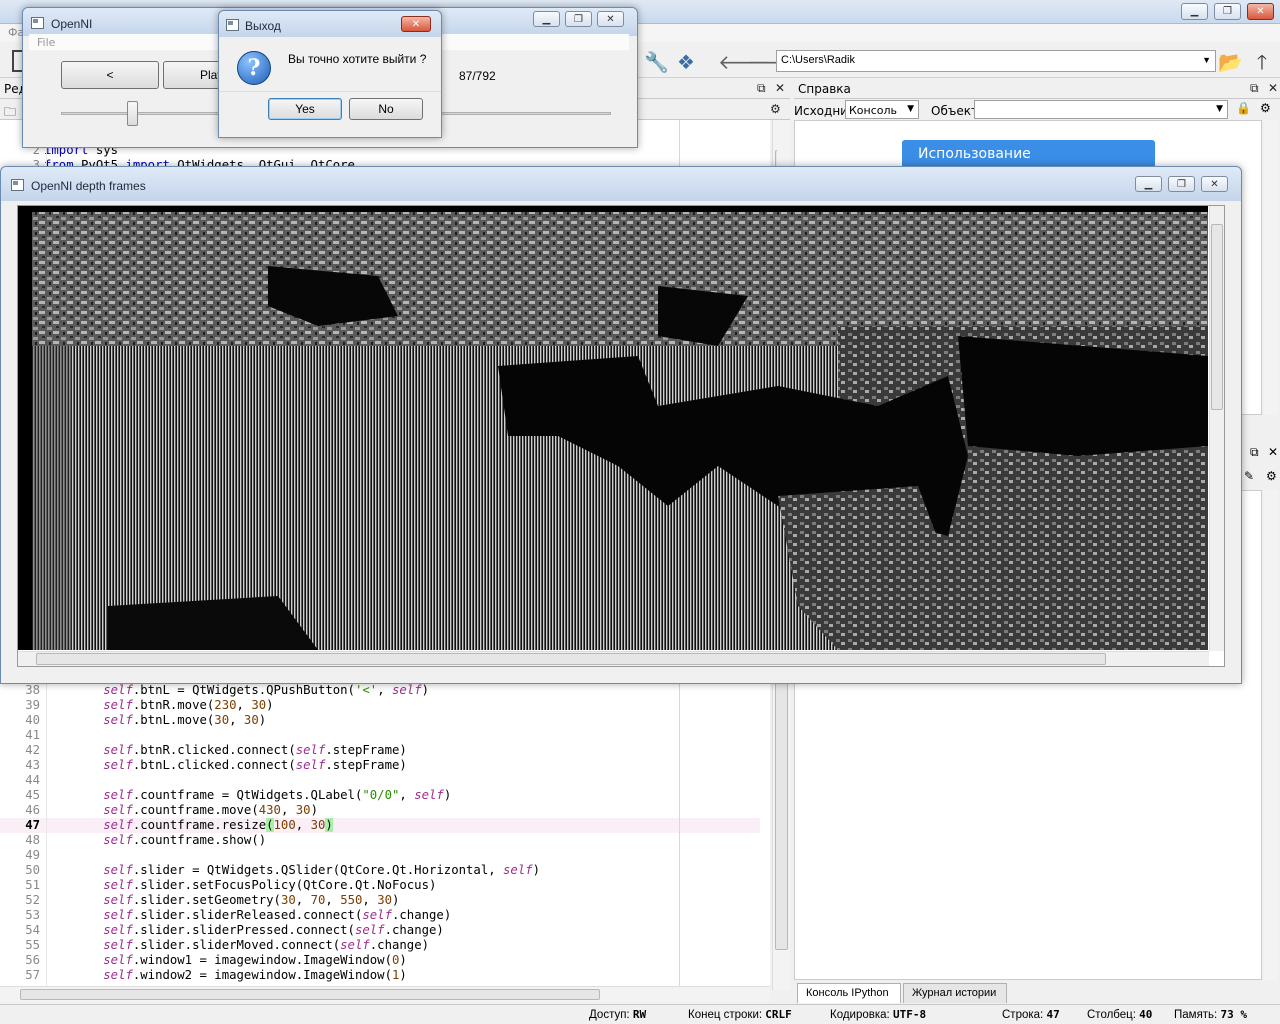 The image size is (1280, 1024). I want to click on code-text: self.btnR.move(230, 30), so click(188, 705).